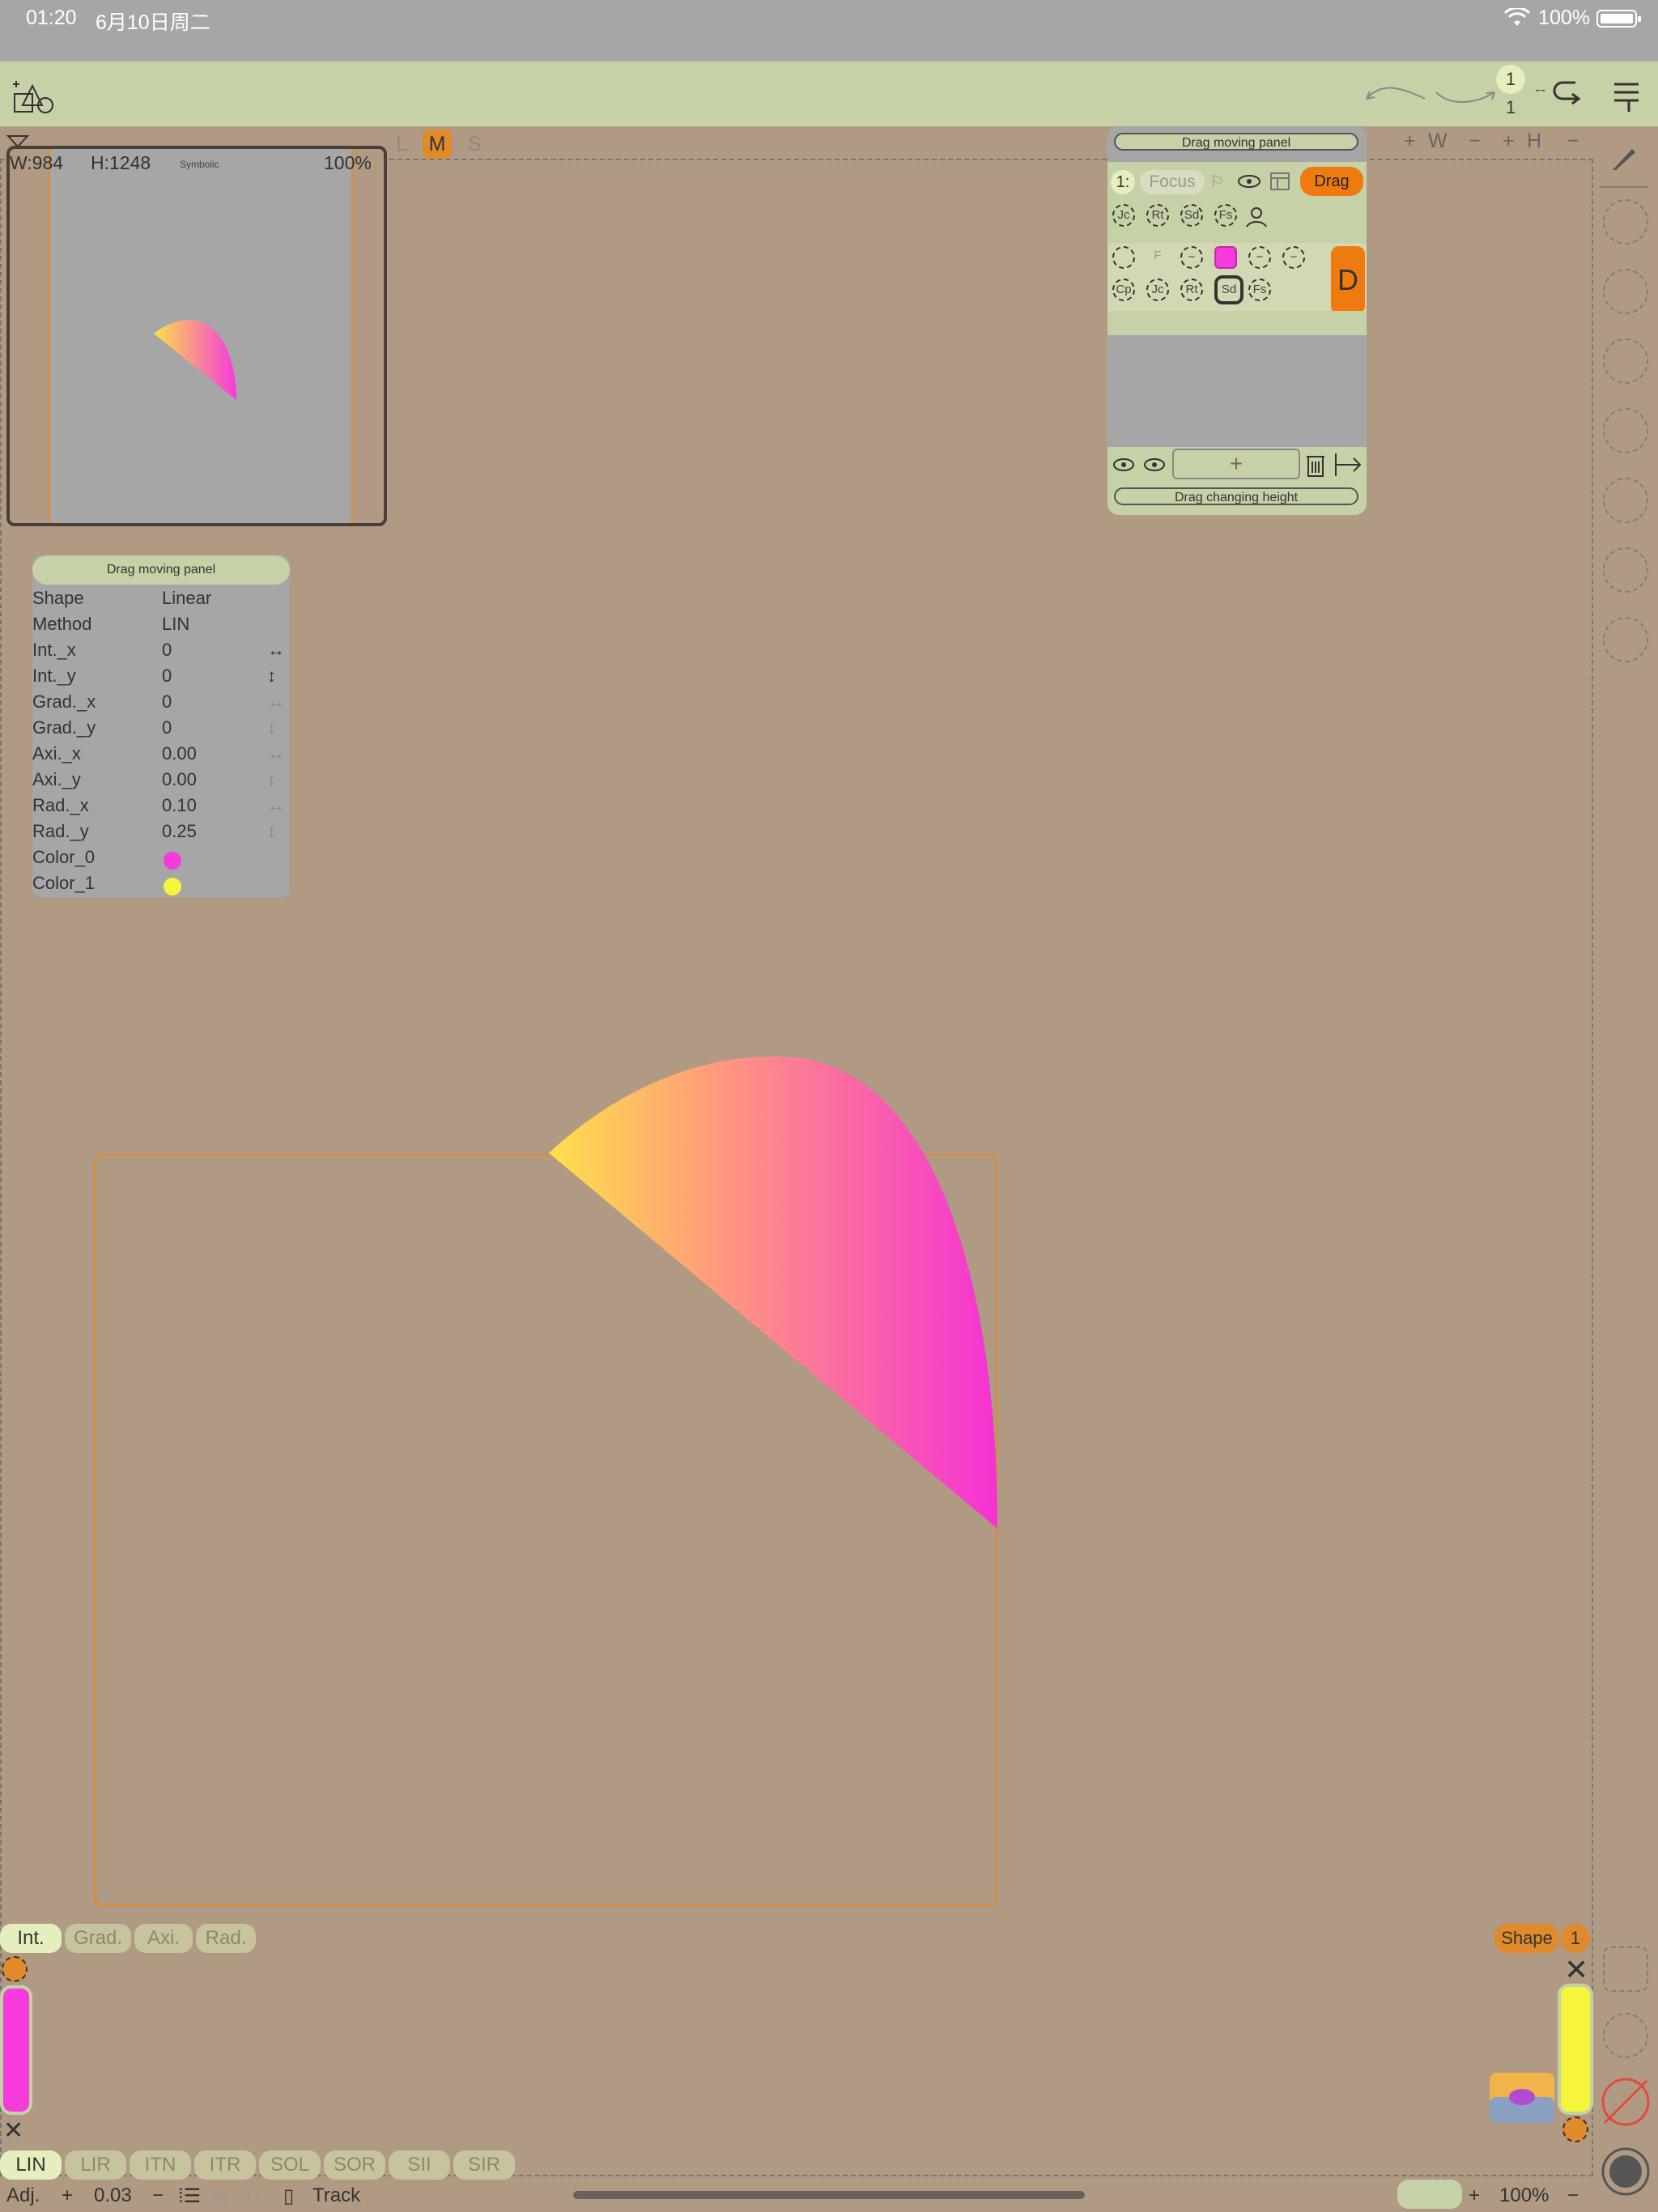 Image resolution: width=1658 pixels, height=2212 pixels. Describe the element at coordinates (161, 756) in the screenshot. I see `prop-row-axi-x: Axi._x 0.00 ↔` at that location.